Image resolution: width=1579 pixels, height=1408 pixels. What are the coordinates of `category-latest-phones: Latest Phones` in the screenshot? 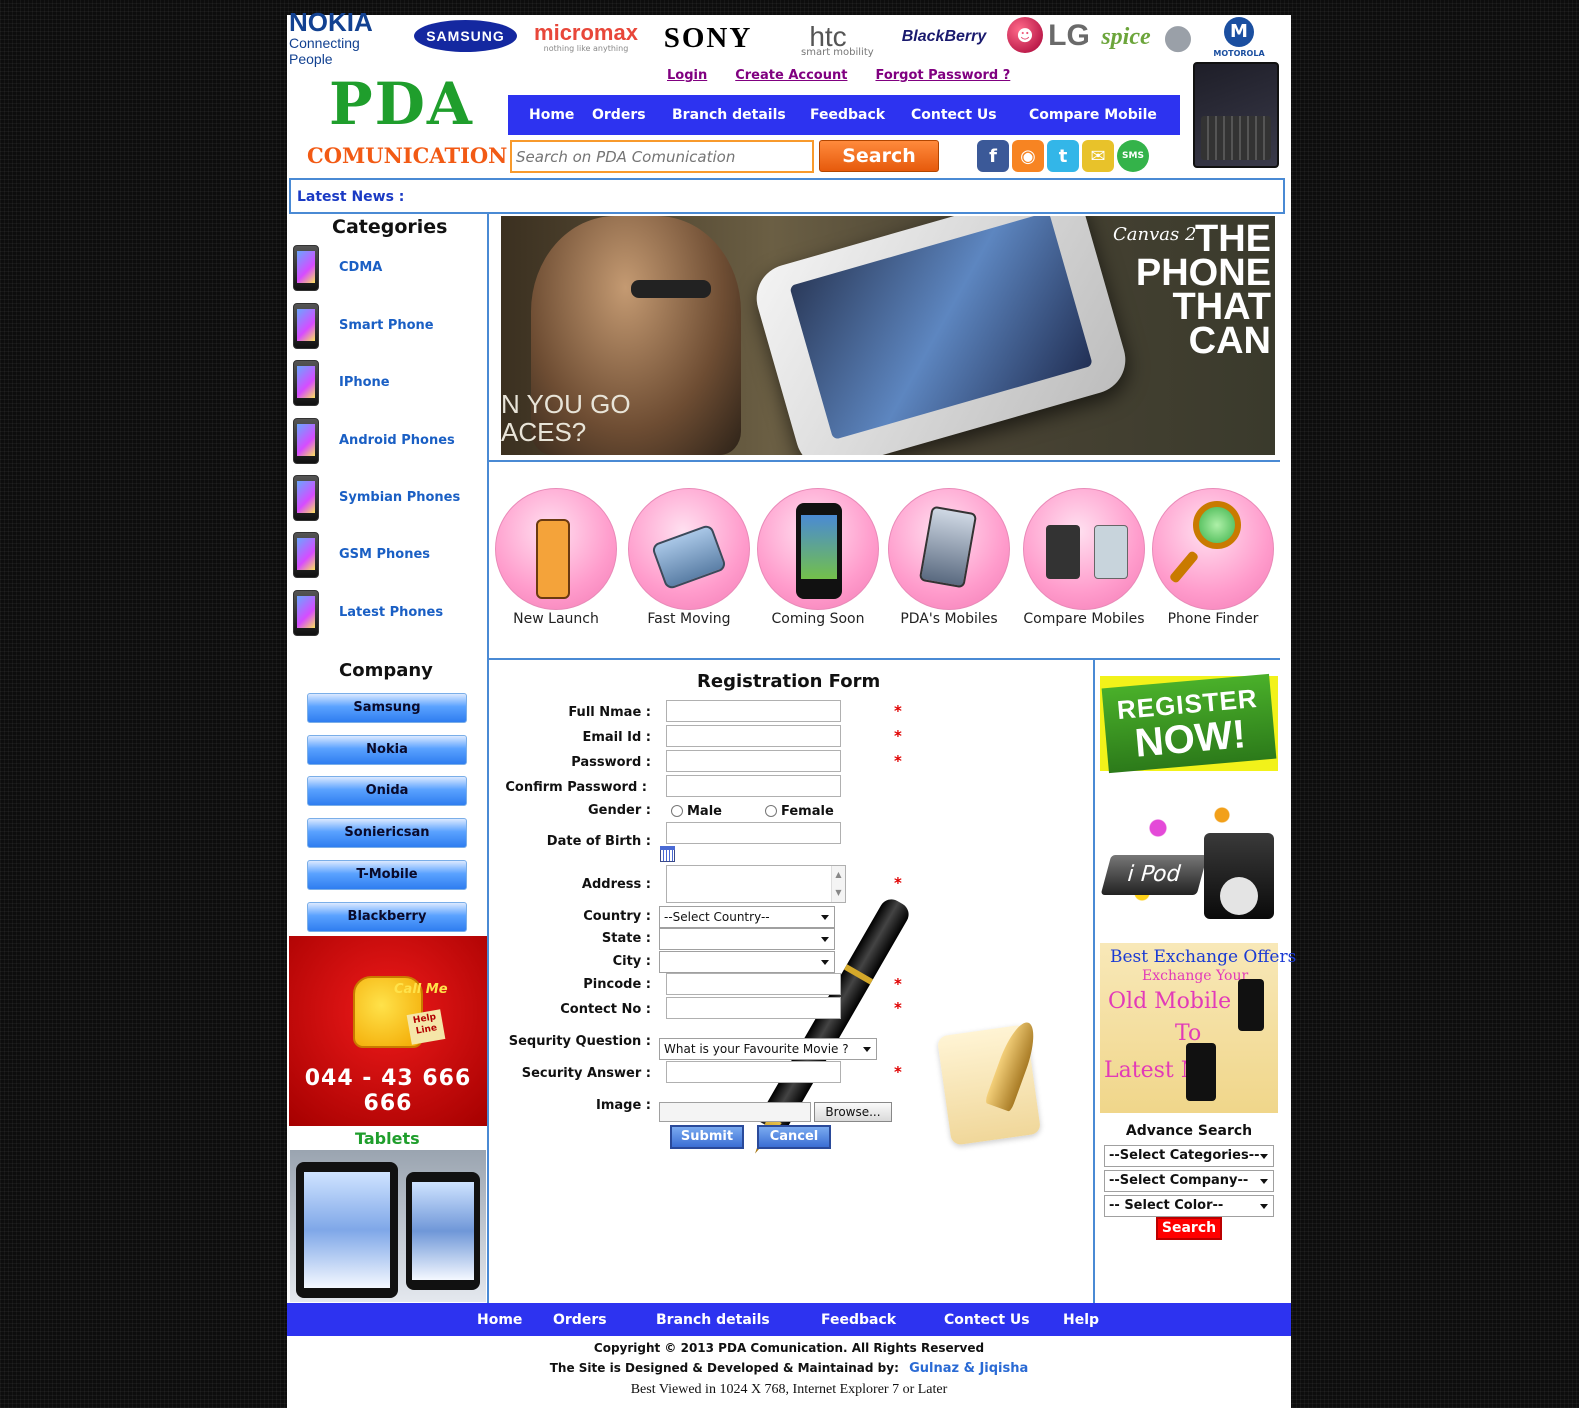 It's located at (386, 614).